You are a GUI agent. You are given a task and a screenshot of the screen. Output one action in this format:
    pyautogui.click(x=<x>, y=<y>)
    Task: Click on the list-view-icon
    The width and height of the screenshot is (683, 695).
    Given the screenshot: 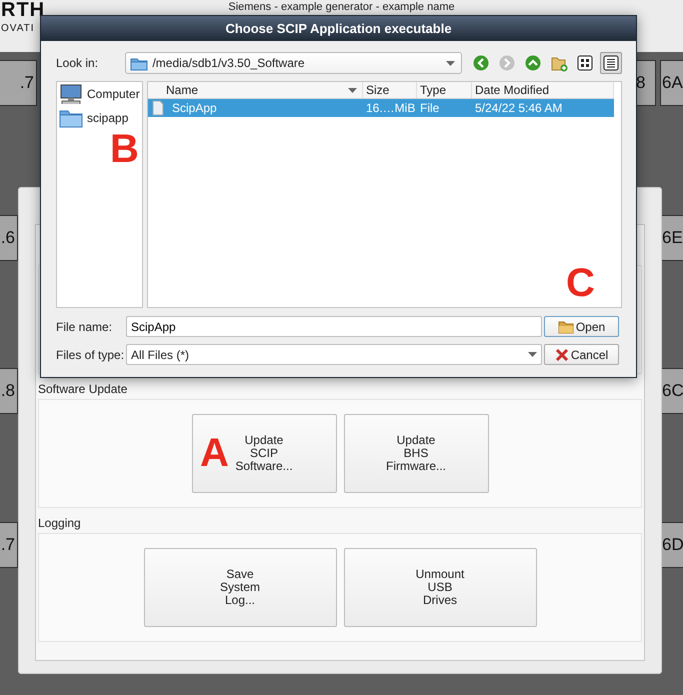 What is the action you would take?
    pyautogui.click(x=611, y=63)
    